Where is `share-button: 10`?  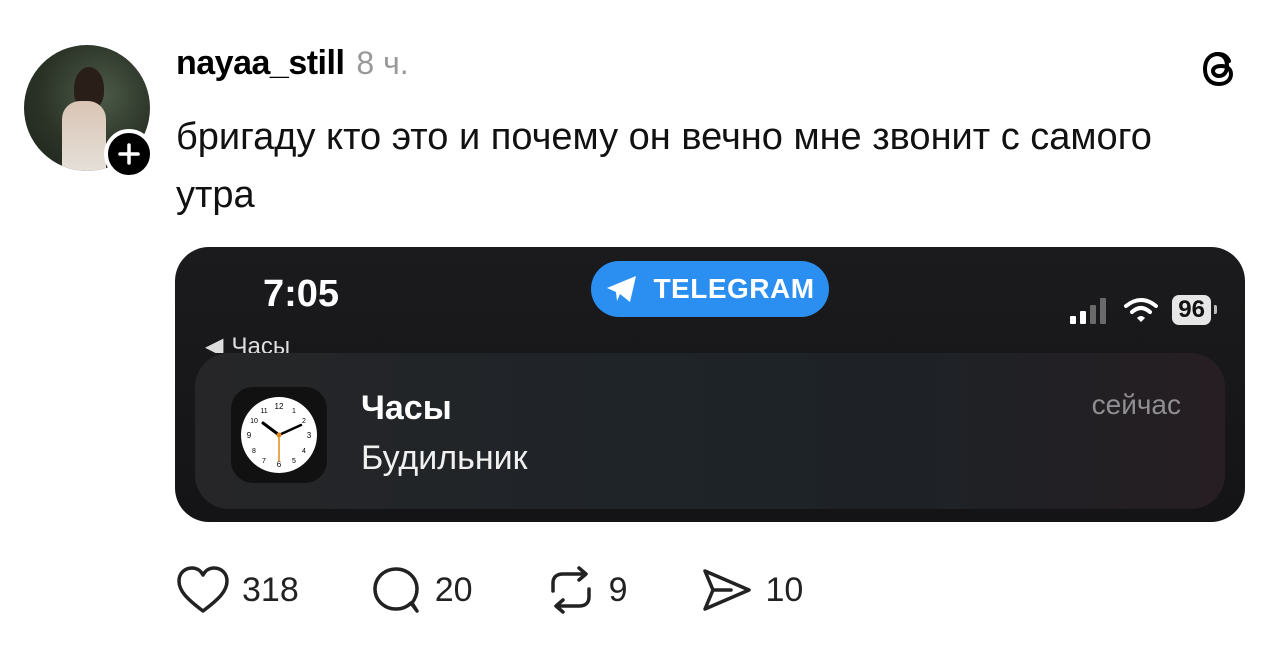
share-button: 10 is located at coordinates (751, 590).